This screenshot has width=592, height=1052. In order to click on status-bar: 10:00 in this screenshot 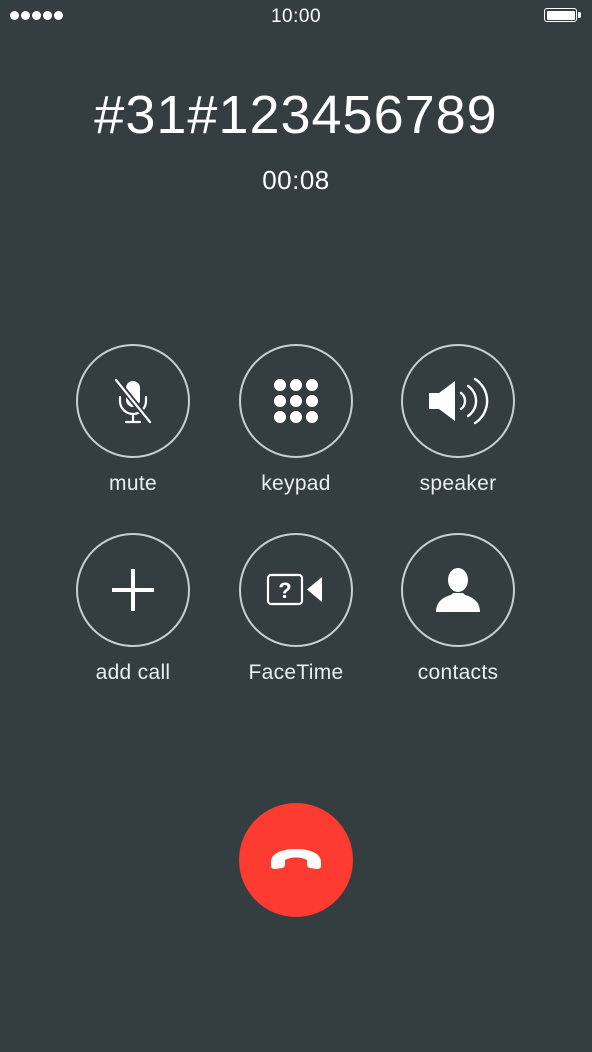, I will do `click(296, 17)`.